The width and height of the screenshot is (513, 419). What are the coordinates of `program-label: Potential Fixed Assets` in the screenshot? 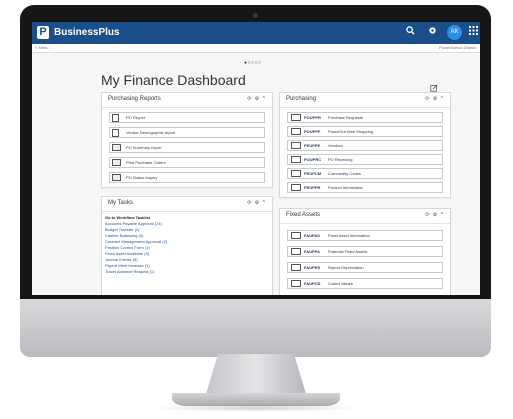 It's located at (348, 251).